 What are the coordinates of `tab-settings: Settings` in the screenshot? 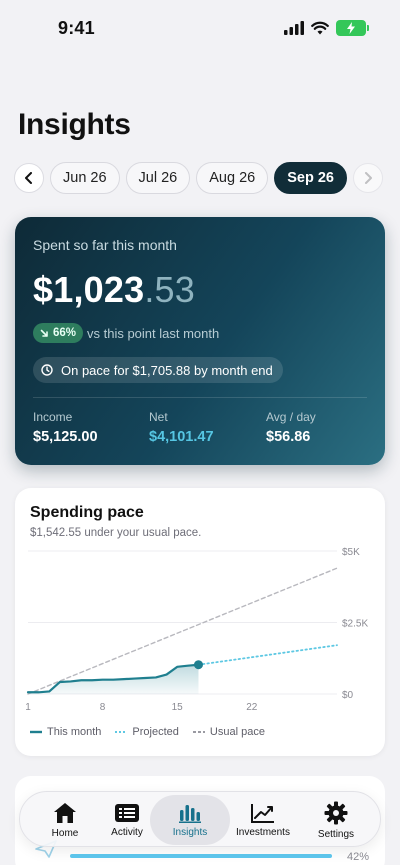 It's located at (336, 820).